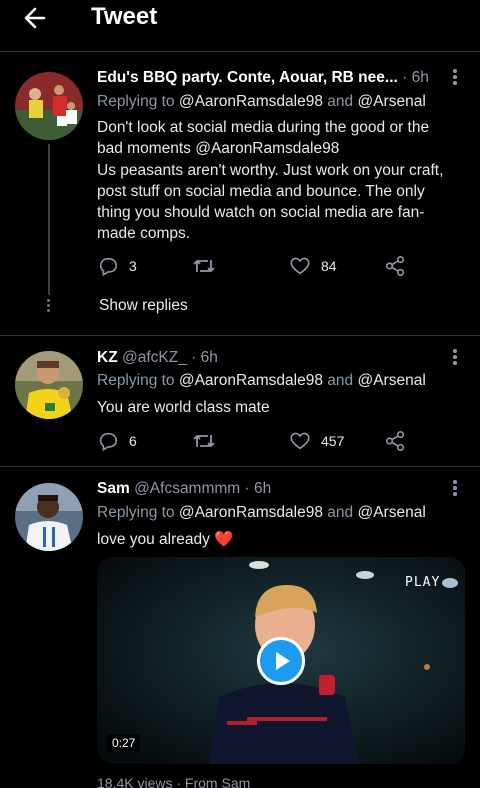  I want to click on tweet-text: You are world class mate, so click(183, 407).